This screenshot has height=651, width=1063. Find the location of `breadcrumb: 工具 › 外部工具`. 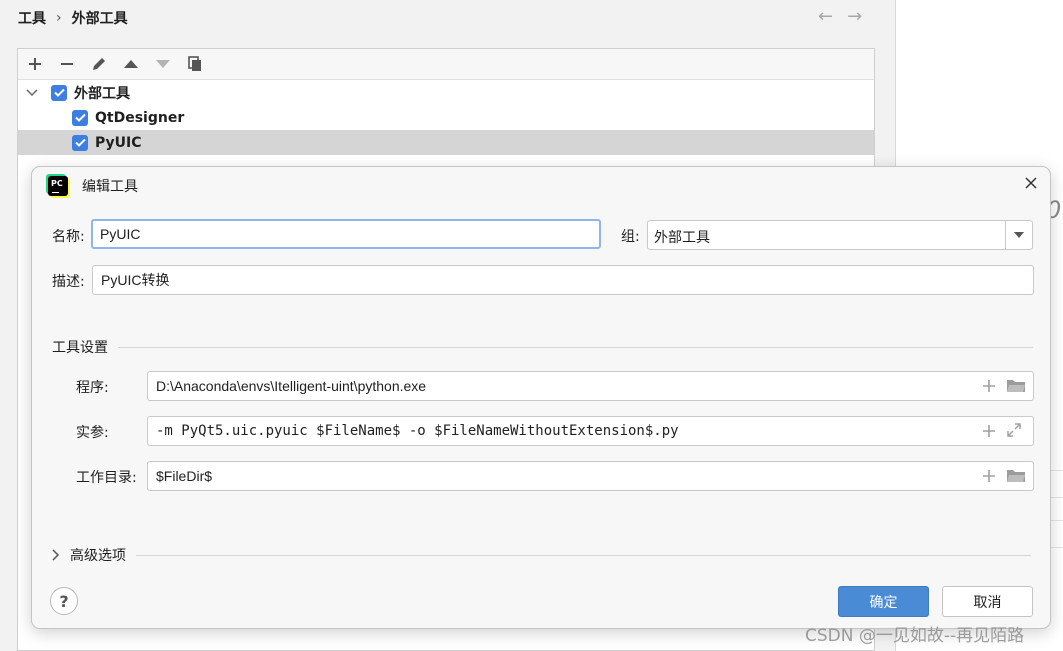

breadcrumb: 工具 › 外部工具 is located at coordinates (73, 18).